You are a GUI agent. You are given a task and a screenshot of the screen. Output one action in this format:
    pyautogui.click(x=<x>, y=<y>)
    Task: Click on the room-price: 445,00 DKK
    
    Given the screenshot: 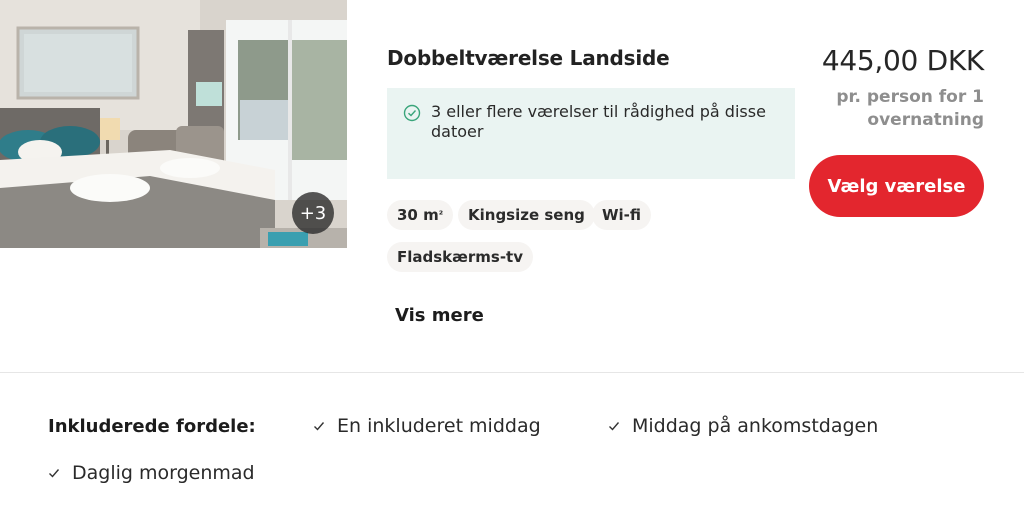 What is the action you would take?
    pyautogui.click(x=902, y=60)
    